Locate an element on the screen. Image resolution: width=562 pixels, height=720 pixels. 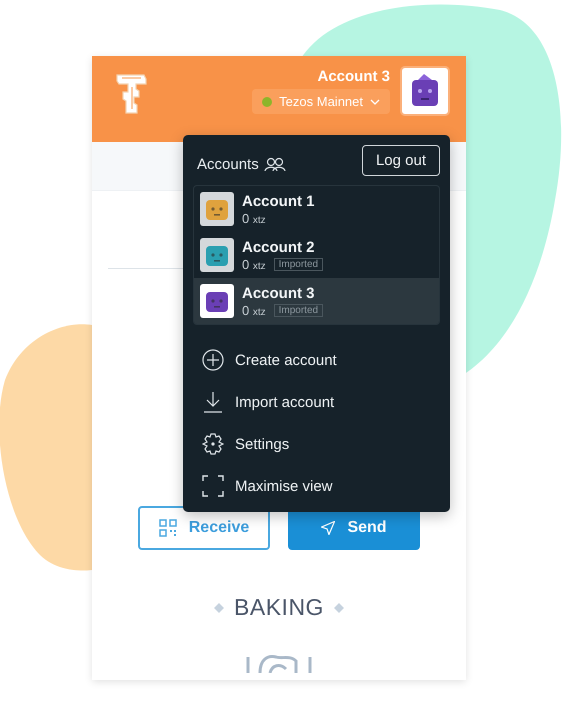
qr-code-icon is located at coordinates (167, 528).